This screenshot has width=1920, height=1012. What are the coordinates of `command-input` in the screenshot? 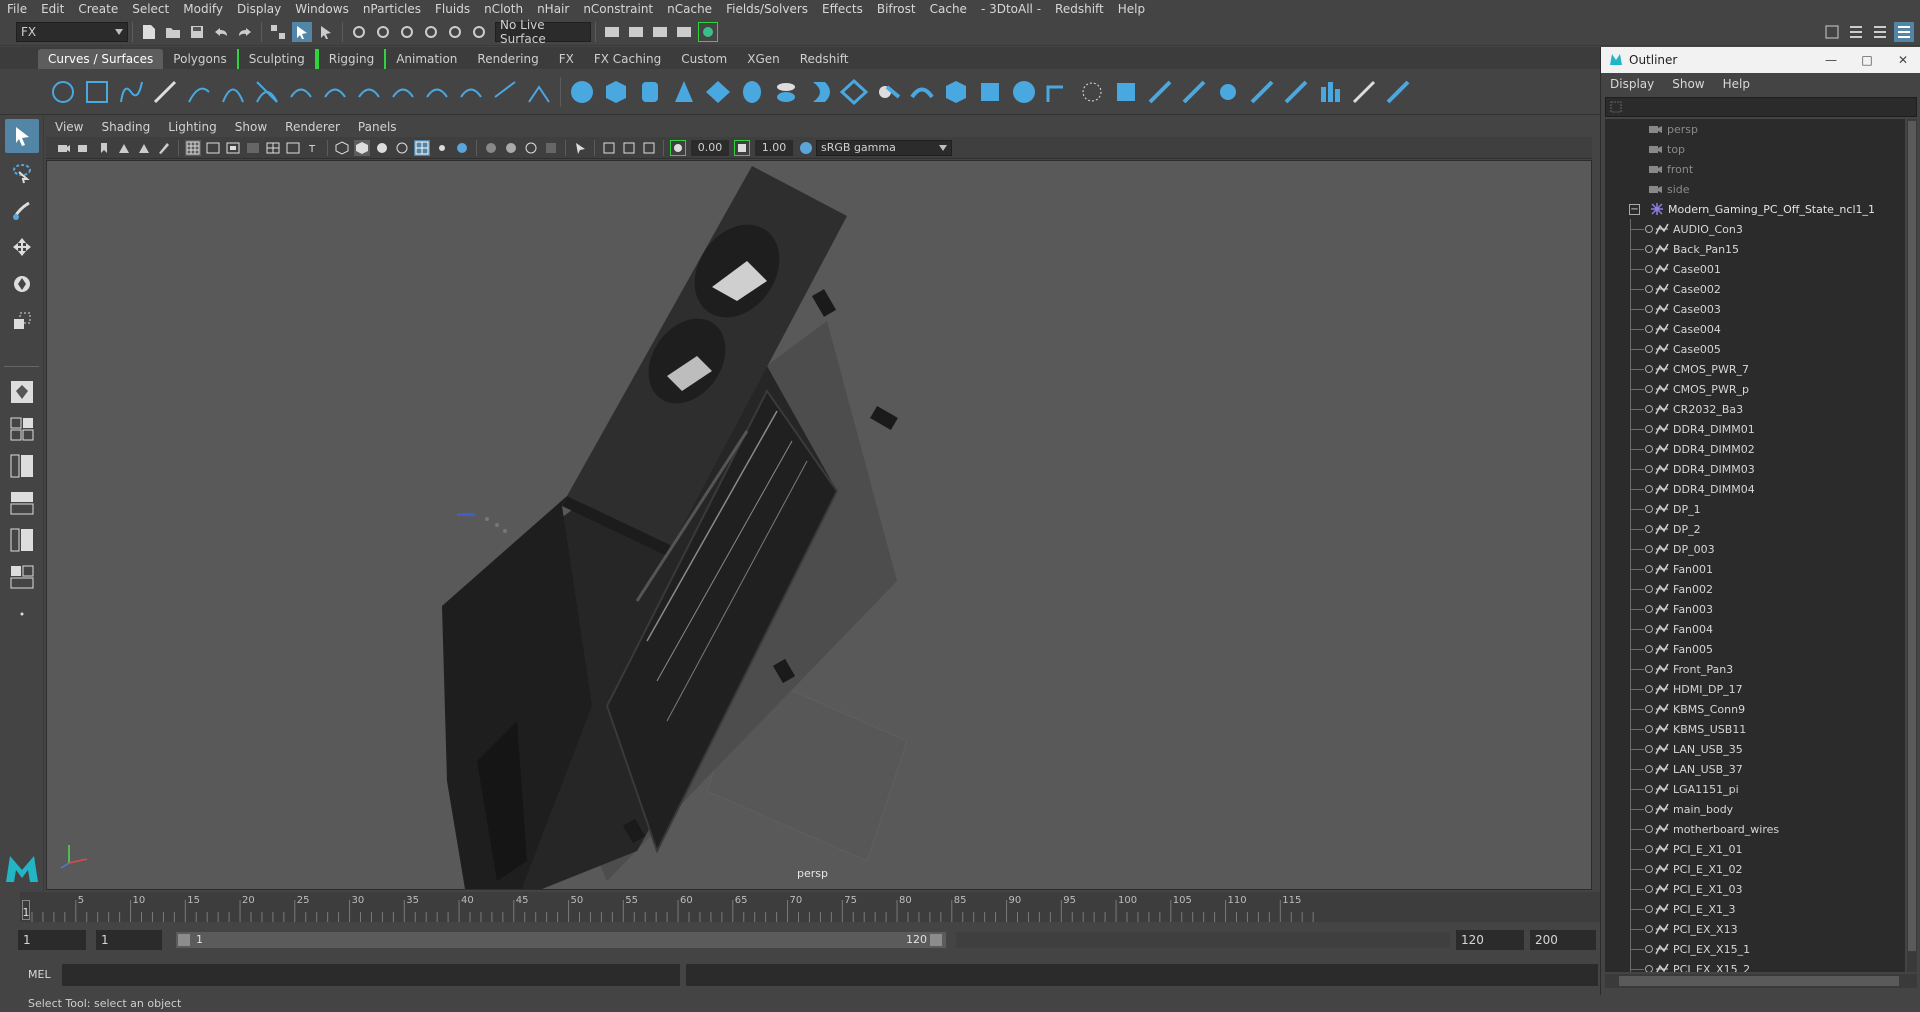 It's located at (371, 975).